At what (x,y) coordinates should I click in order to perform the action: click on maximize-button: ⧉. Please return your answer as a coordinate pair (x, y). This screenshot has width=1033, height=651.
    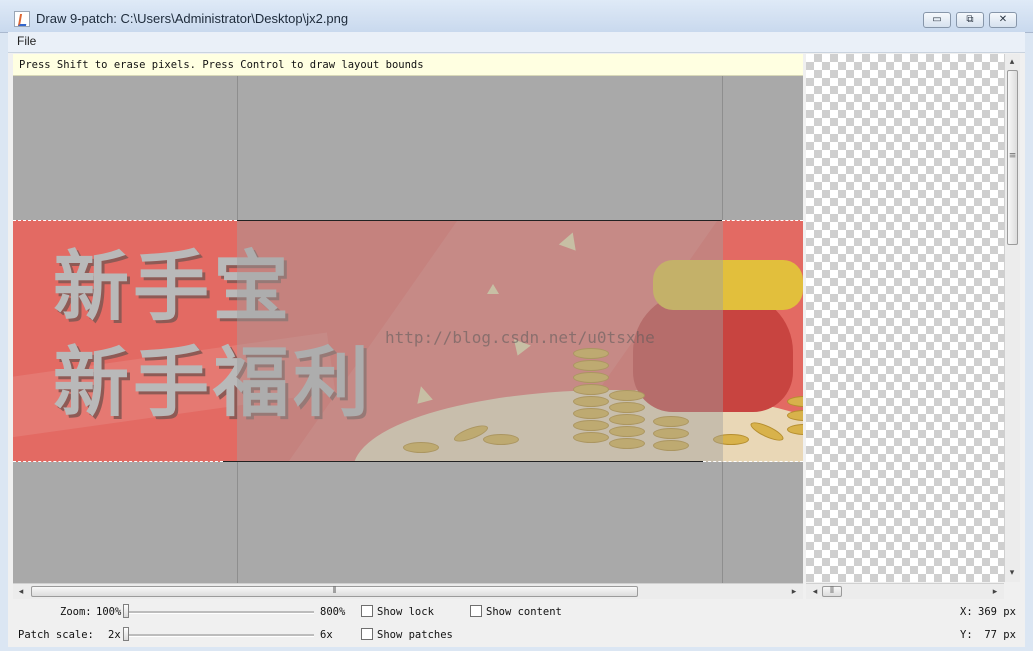
    Looking at the image, I should click on (970, 20).